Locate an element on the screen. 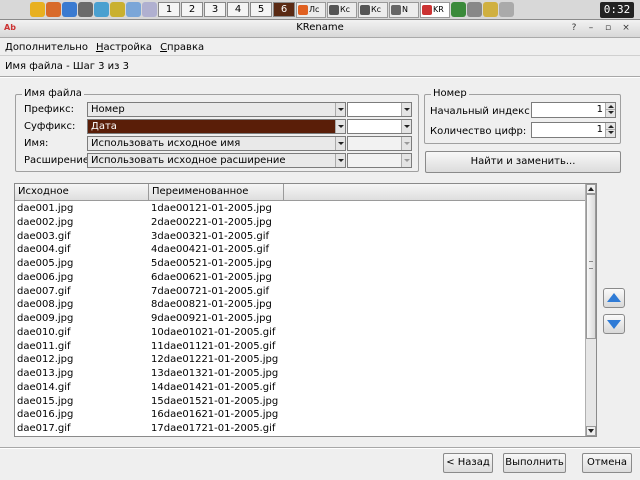  desktop-5: 5 is located at coordinates (261, 9).